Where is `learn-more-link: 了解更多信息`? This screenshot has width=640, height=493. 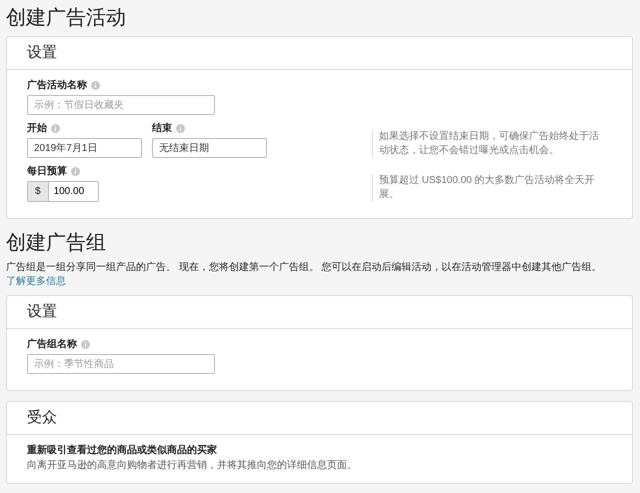 learn-more-link: 了解更多信息 is located at coordinates (36, 281).